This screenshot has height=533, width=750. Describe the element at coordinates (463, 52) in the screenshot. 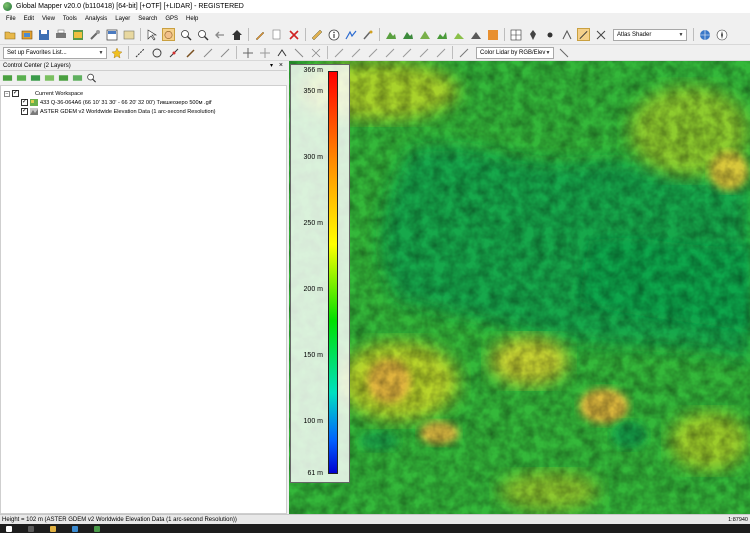

I see `lidar-select-icon` at that location.